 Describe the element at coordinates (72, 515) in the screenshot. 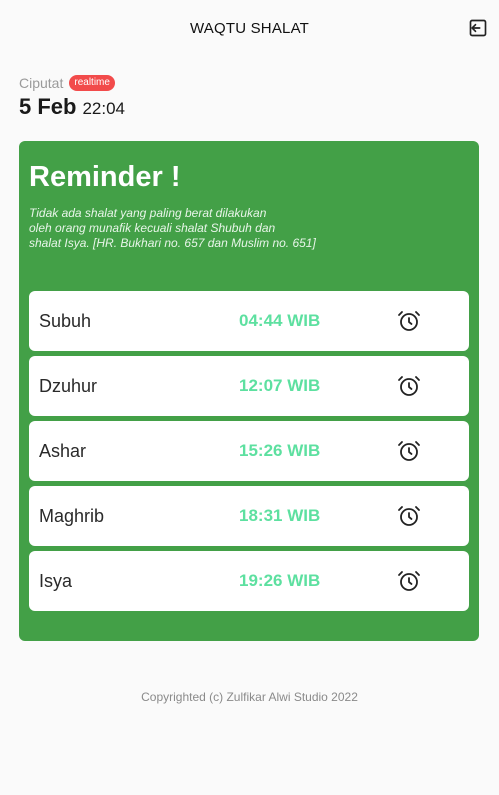

I see `prayer-name: Maghrib` at that location.